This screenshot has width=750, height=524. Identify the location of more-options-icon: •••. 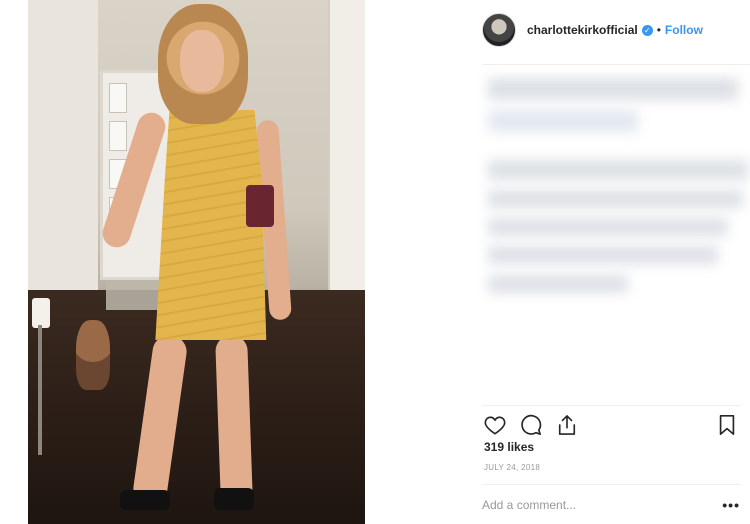
(731, 505).